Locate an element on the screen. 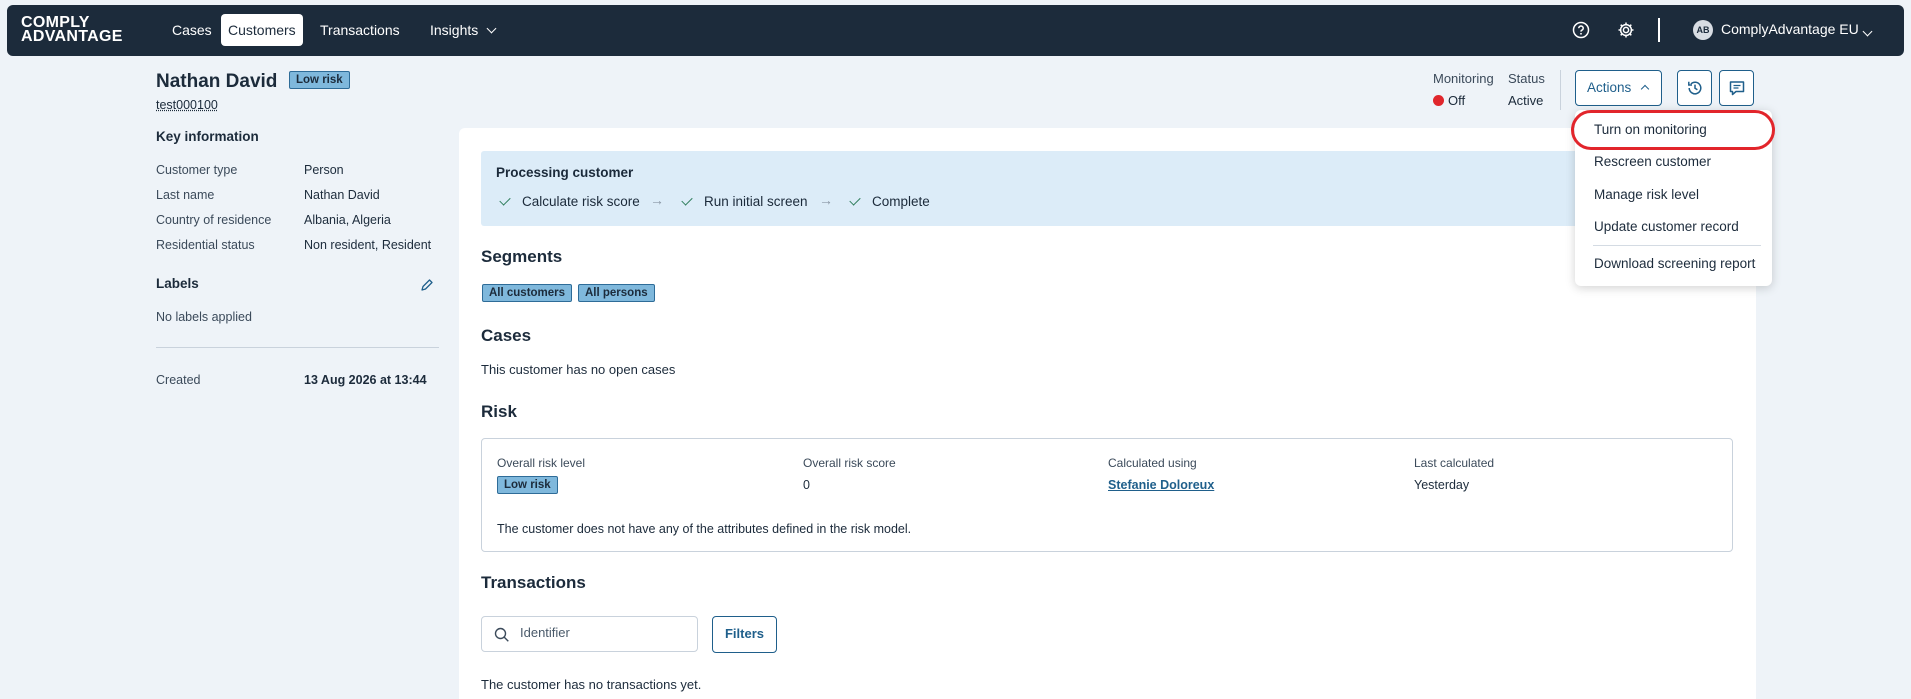 The height and width of the screenshot is (699, 1911). divider is located at coordinates (297, 347).